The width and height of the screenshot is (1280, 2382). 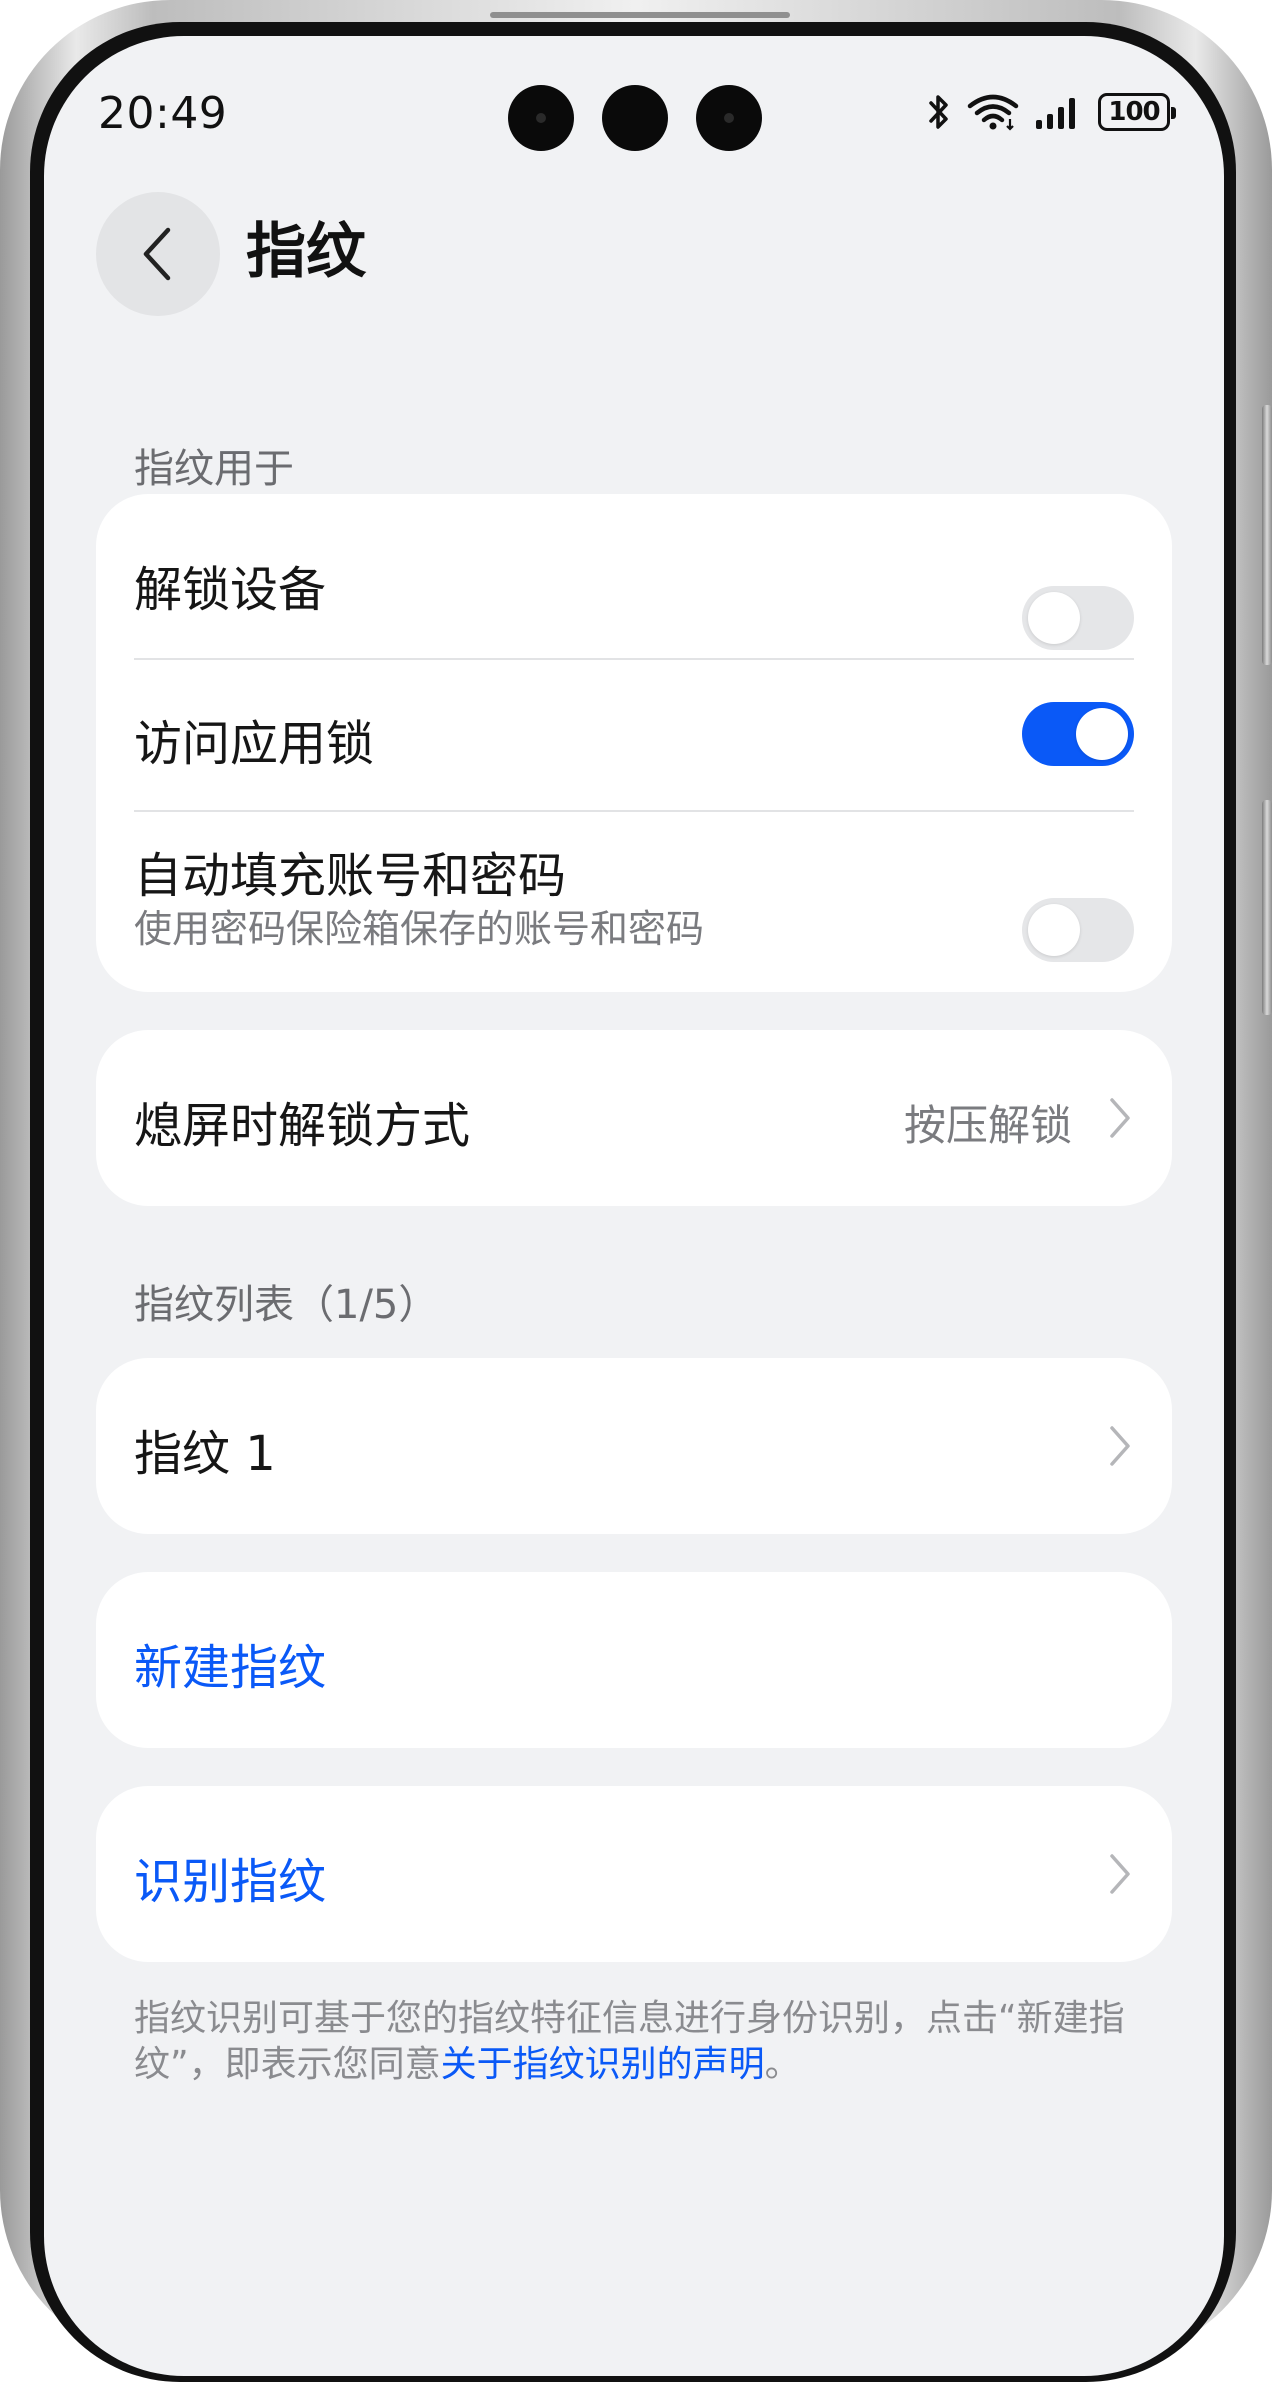 What do you see at coordinates (286, 1305) in the screenshot?
I see `section-label-list: 指纹列表（1/5）` at bounding box center [286, 1305].